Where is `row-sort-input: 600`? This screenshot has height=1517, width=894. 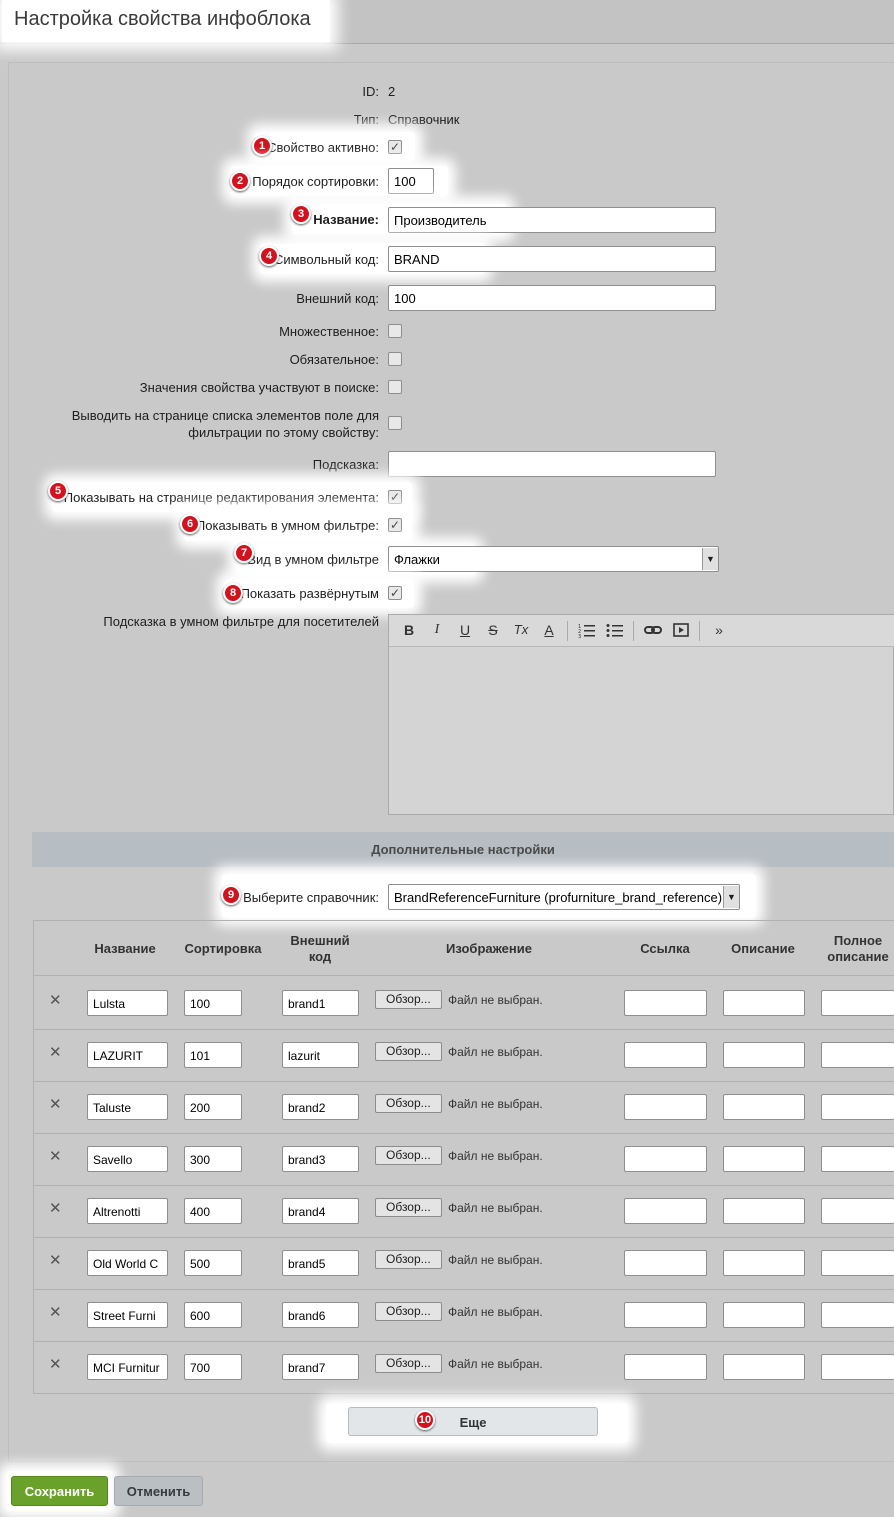
row-sort-input: 600 is located at coordinates (213, 1315).